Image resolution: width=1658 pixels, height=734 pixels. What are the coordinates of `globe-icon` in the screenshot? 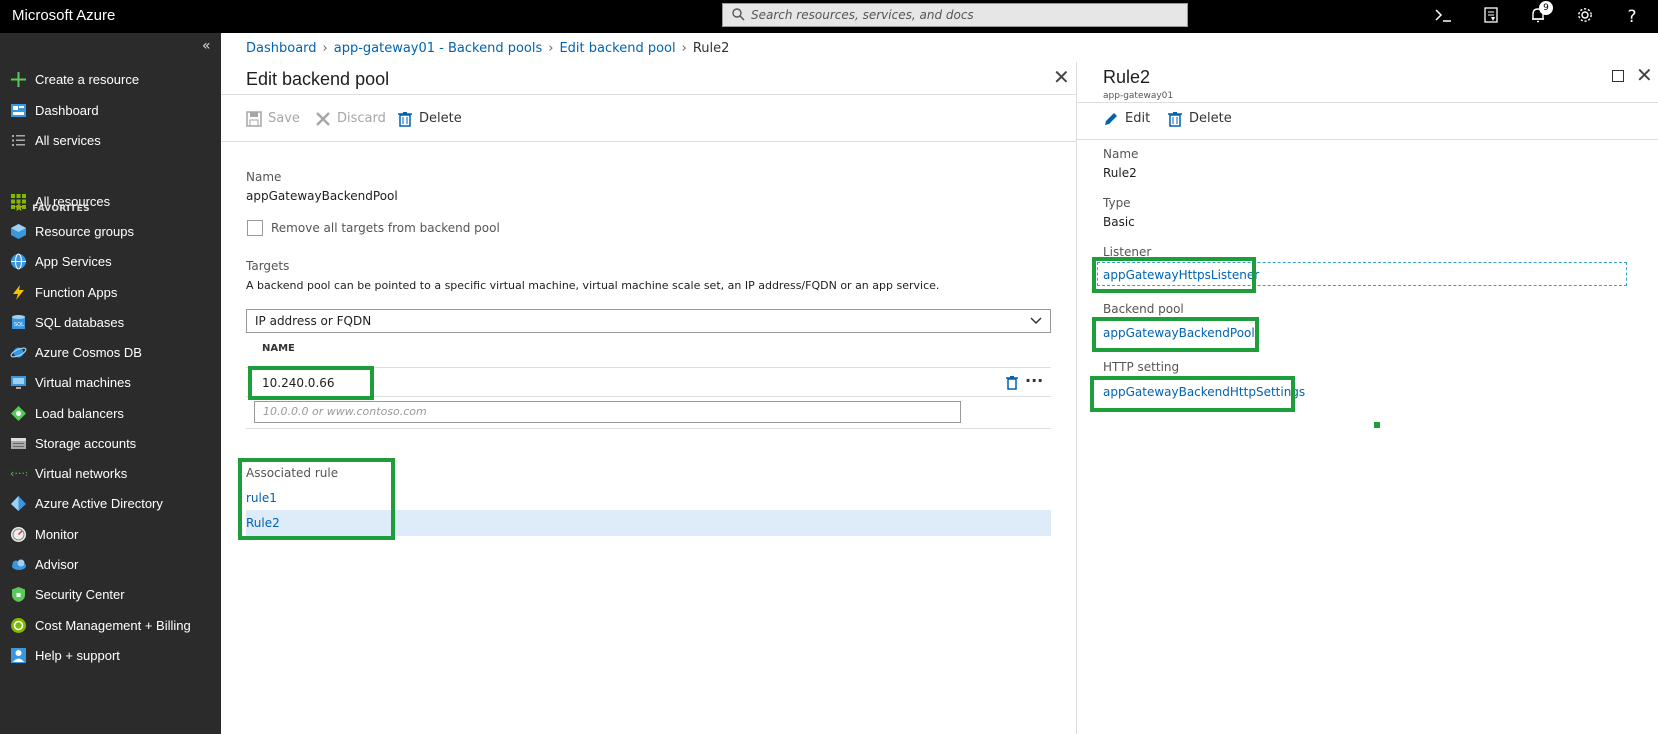 It's located at (18, 261).